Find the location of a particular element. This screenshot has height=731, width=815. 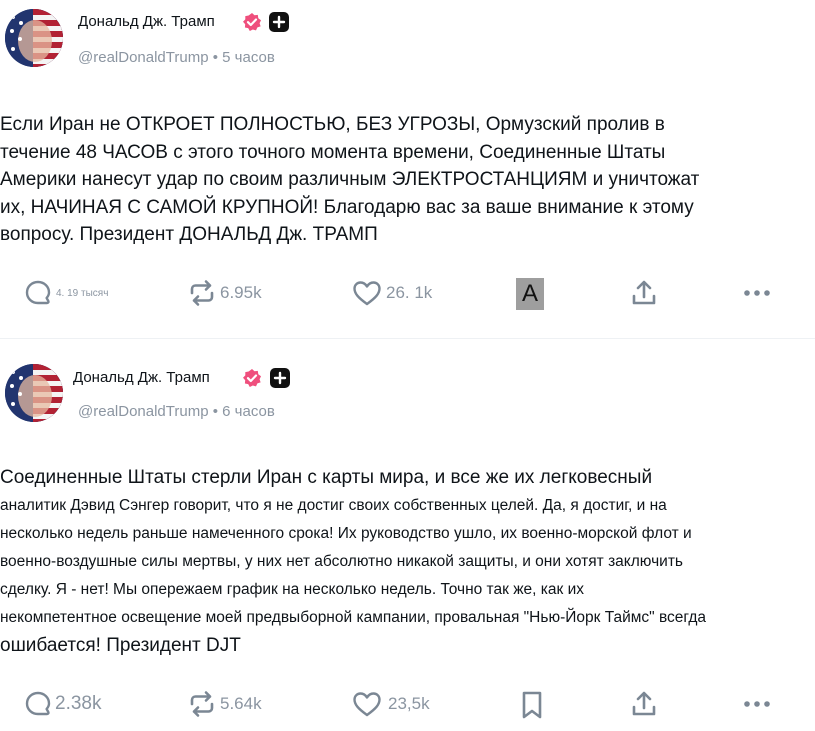

repost-button: 6.95k is located at coordinates (225, 293).